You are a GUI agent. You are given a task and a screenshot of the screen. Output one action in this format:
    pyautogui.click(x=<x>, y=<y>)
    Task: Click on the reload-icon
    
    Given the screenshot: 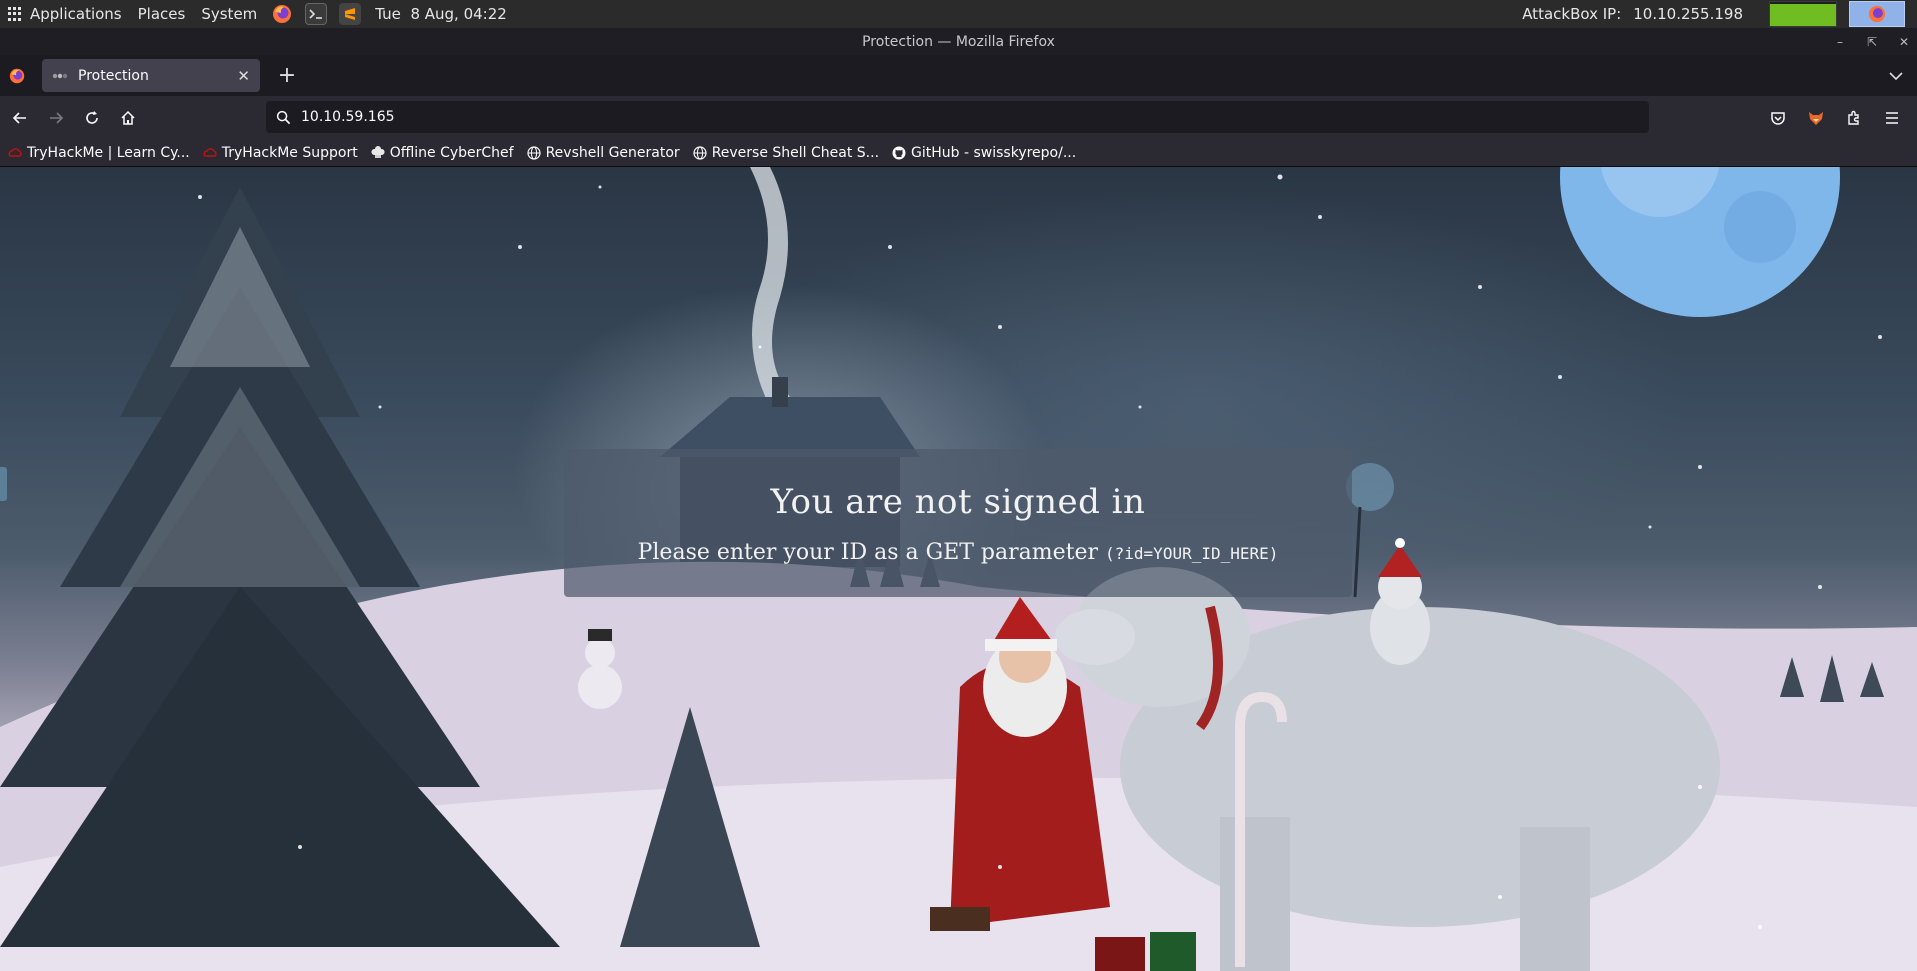 What is the action you would take?
    pyautogui.click(x=92, y=118)
    